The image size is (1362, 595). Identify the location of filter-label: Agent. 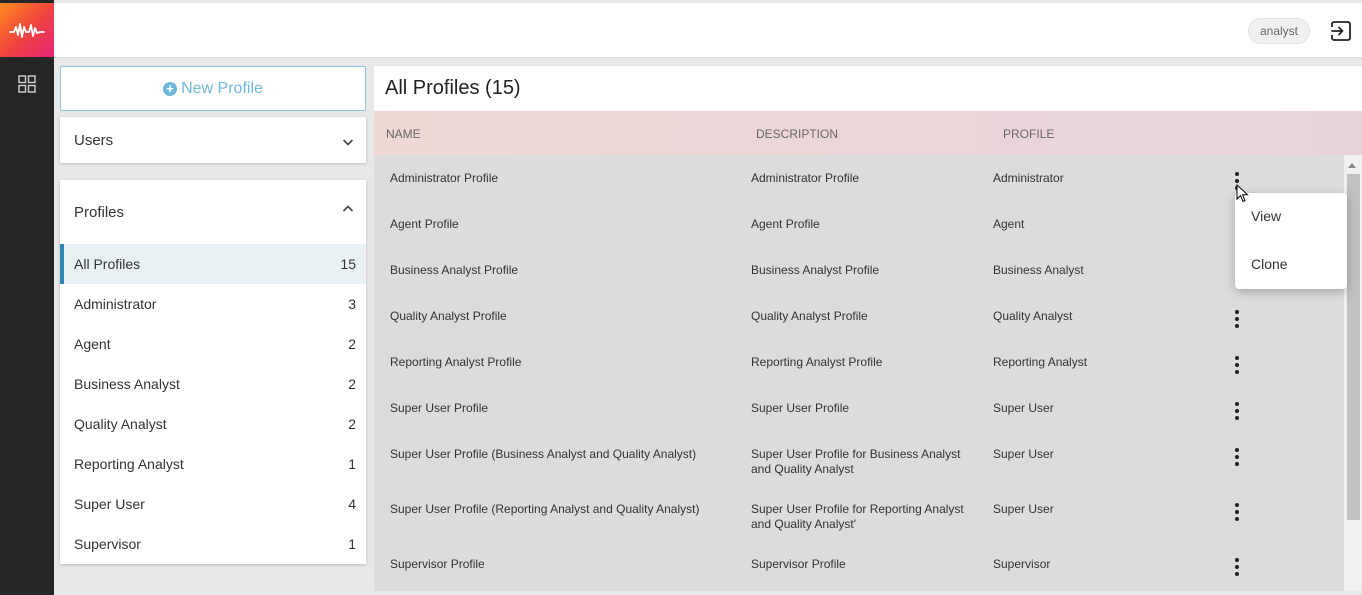
(92, 344).